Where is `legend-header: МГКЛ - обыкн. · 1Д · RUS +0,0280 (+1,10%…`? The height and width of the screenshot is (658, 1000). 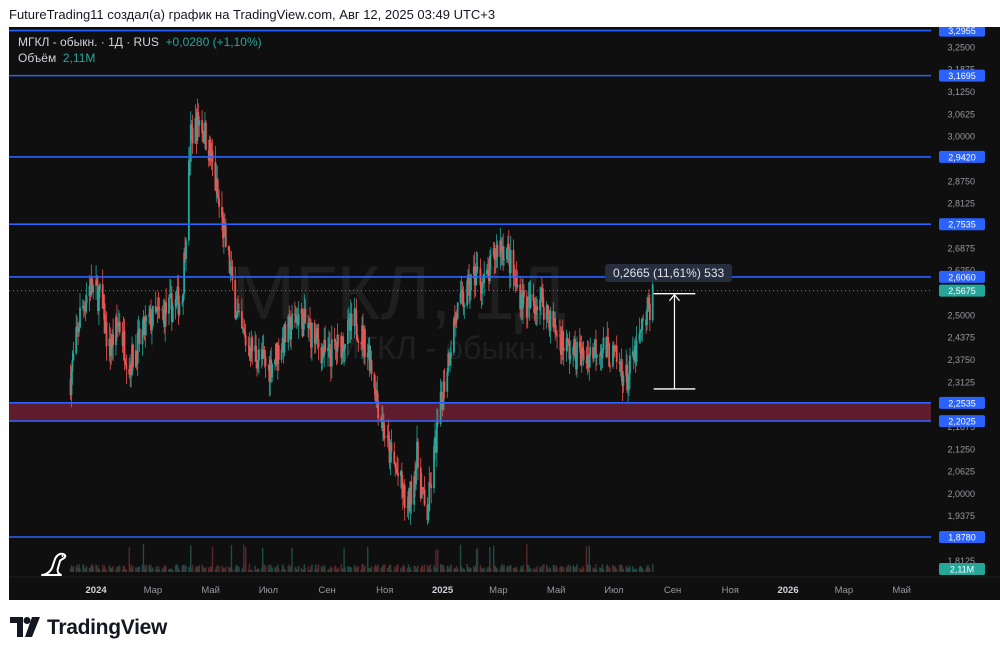 legend-header: МГКЛ - обыкн. · 1Д · RUS +0,0280 (+1,10%… is located at coordinates (140, 50).